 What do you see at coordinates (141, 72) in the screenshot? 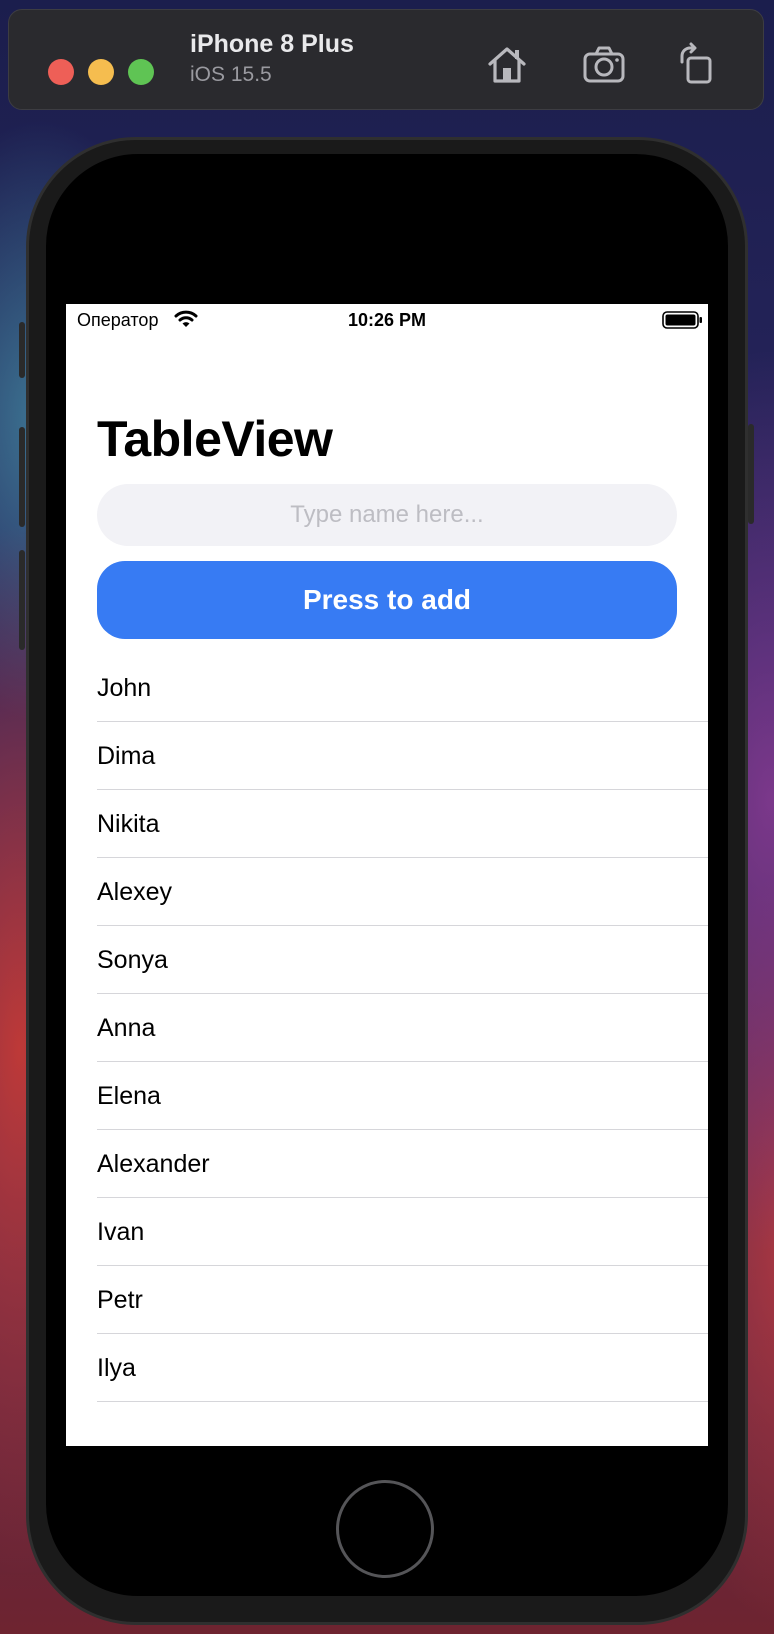
I see `zoom-window-button` at bounding box center [141, 72].